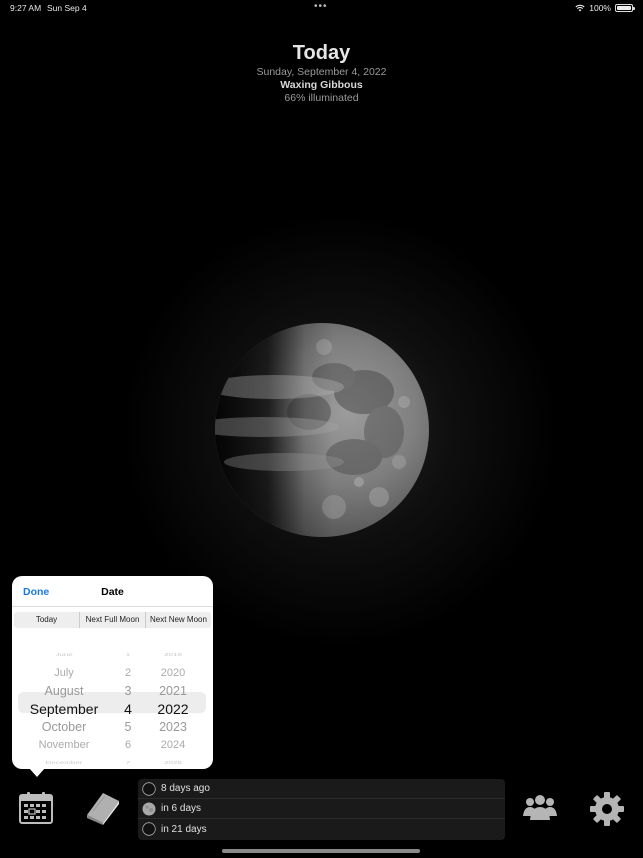  I want to click on list-item: in 21 days, so click(321, 829).